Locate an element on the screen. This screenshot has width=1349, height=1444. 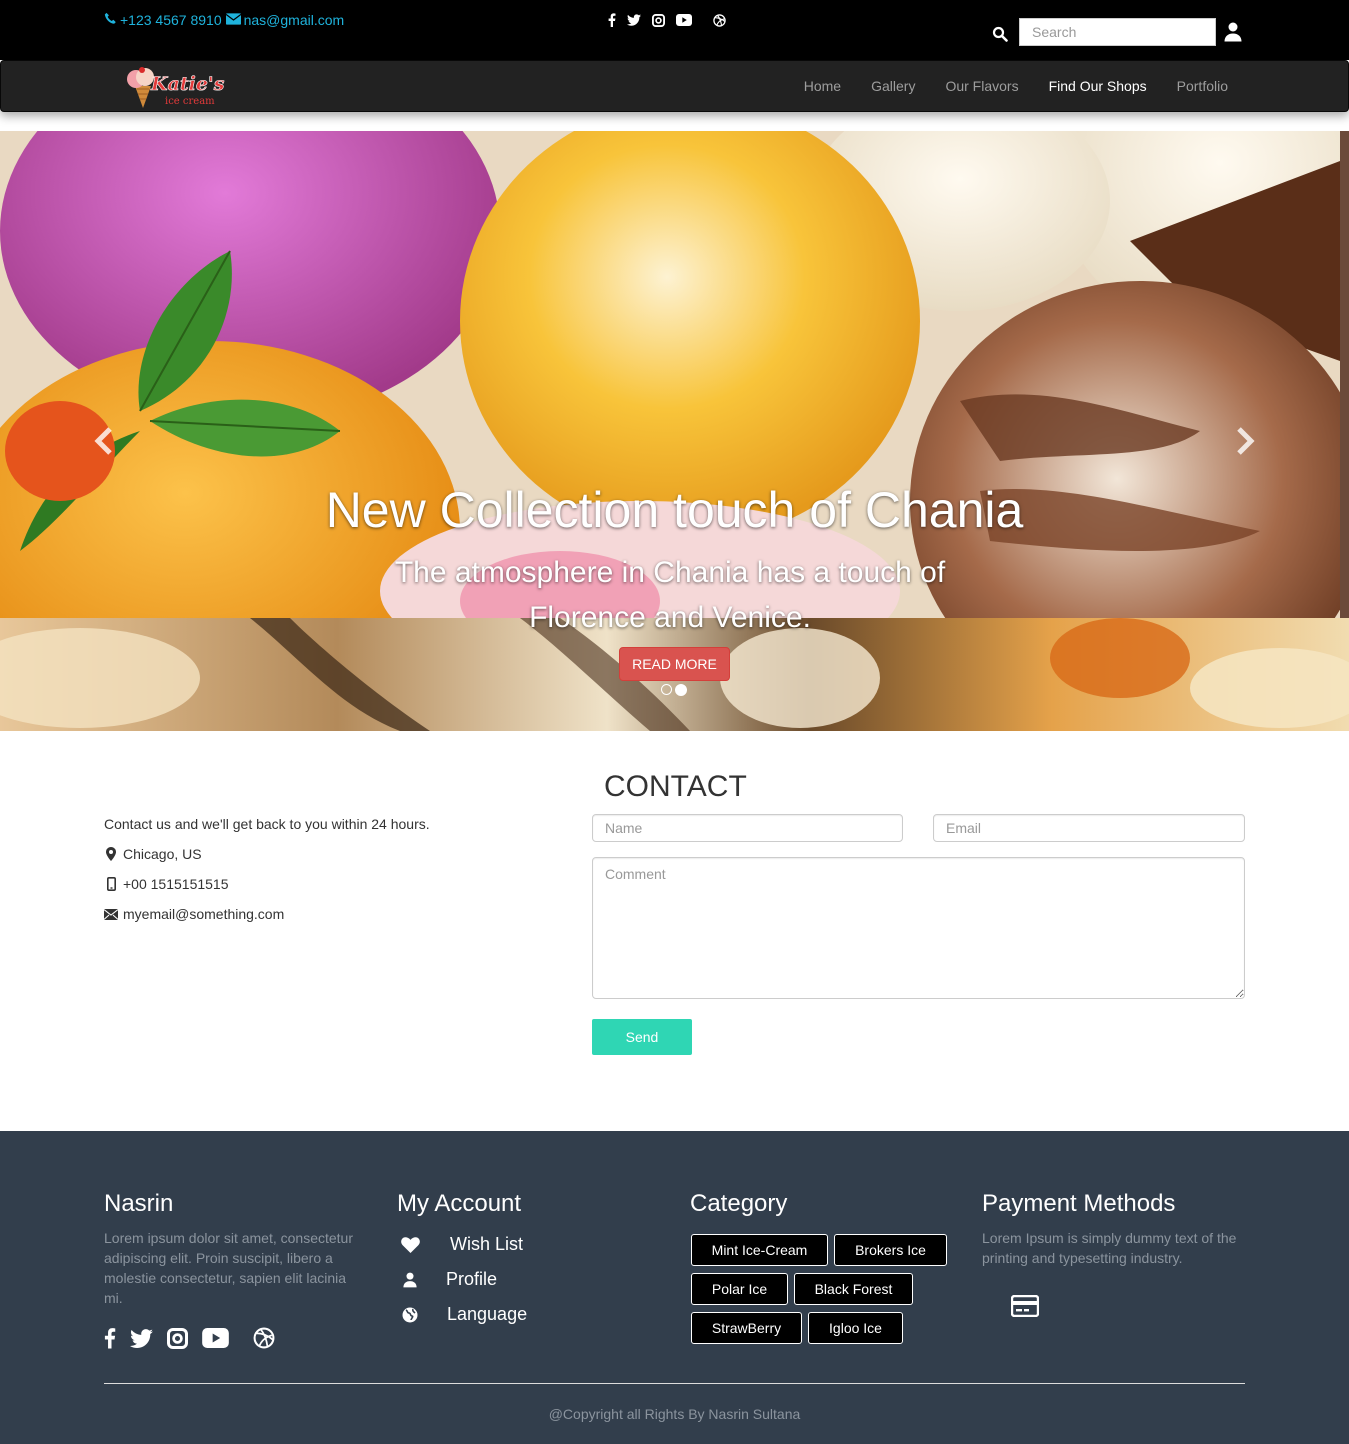
carousel-next-arrow-icon is located at coordinates (1245, 441).